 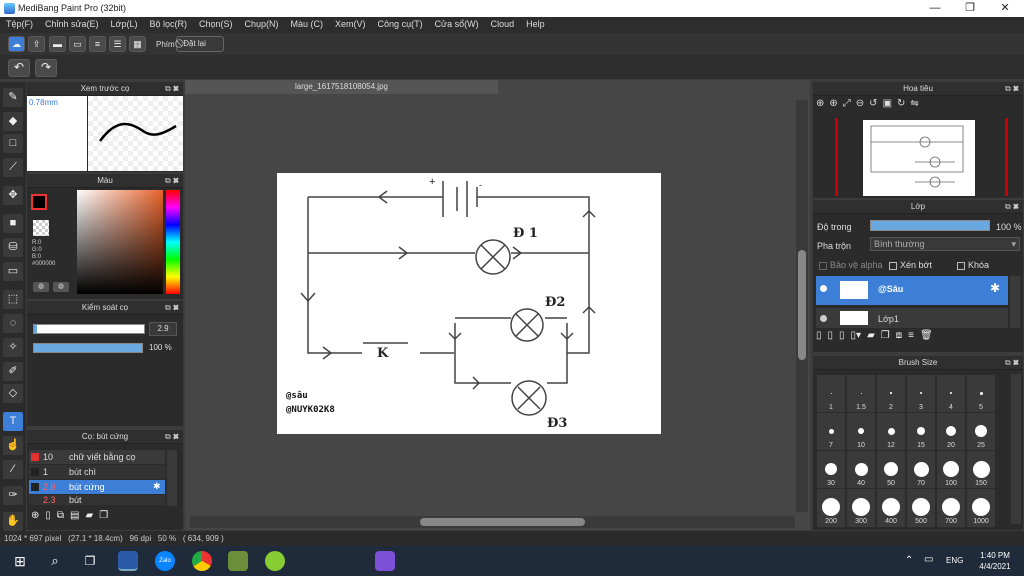 What do you see at coordinates (842, 339) in the screenshot?
I see `add-layer-1bit-icon: ▯` at bounding box center [842, 339].